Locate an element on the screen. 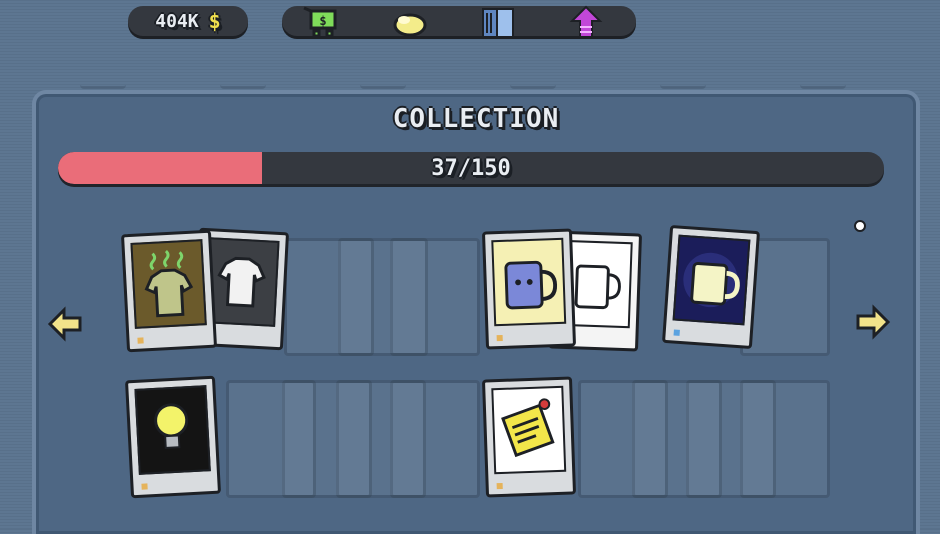 This screenshot has height=534, width=940. card-yellow-note is located at coordinates (529, 437).